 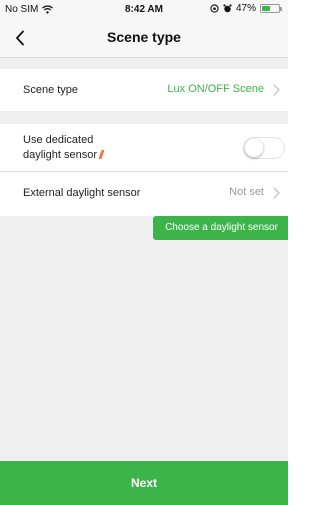 I want to click on scene-type-row: Scene type Lux ON/OFF Scene, so click(x=144, y=90).